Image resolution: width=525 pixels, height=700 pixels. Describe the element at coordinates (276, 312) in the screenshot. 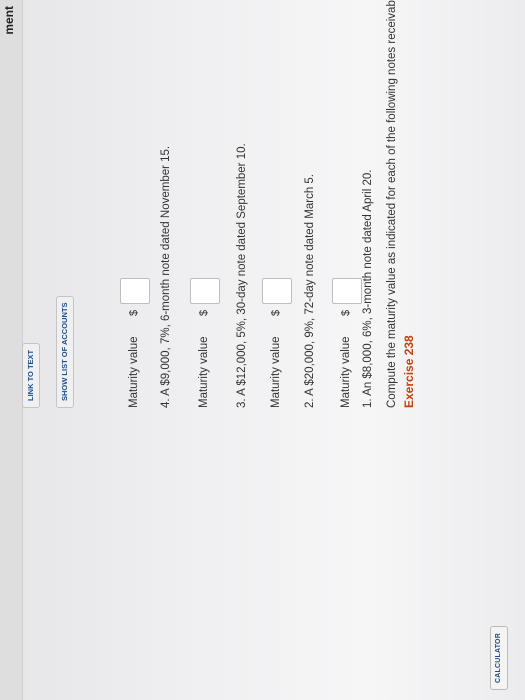

I see `item-2-currency: $` at that location.